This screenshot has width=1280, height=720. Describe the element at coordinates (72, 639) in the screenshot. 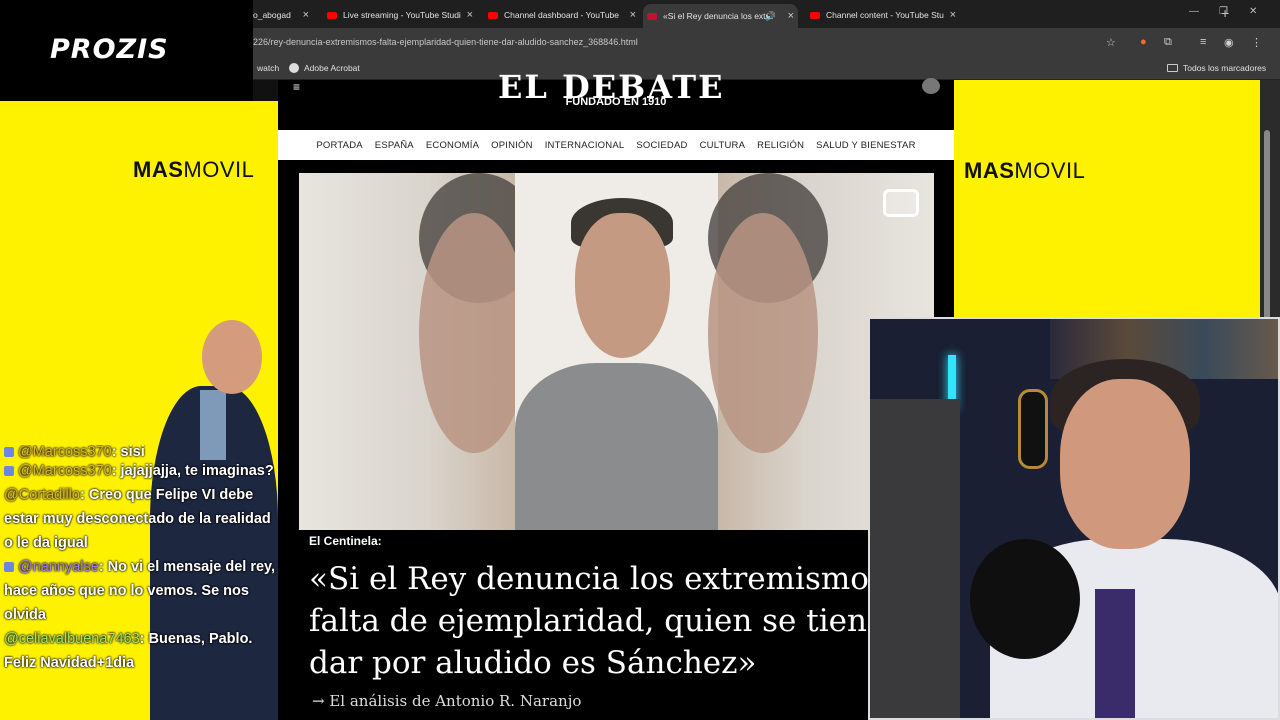

I see `chat-username: @celiavalbuena7463` at that location.